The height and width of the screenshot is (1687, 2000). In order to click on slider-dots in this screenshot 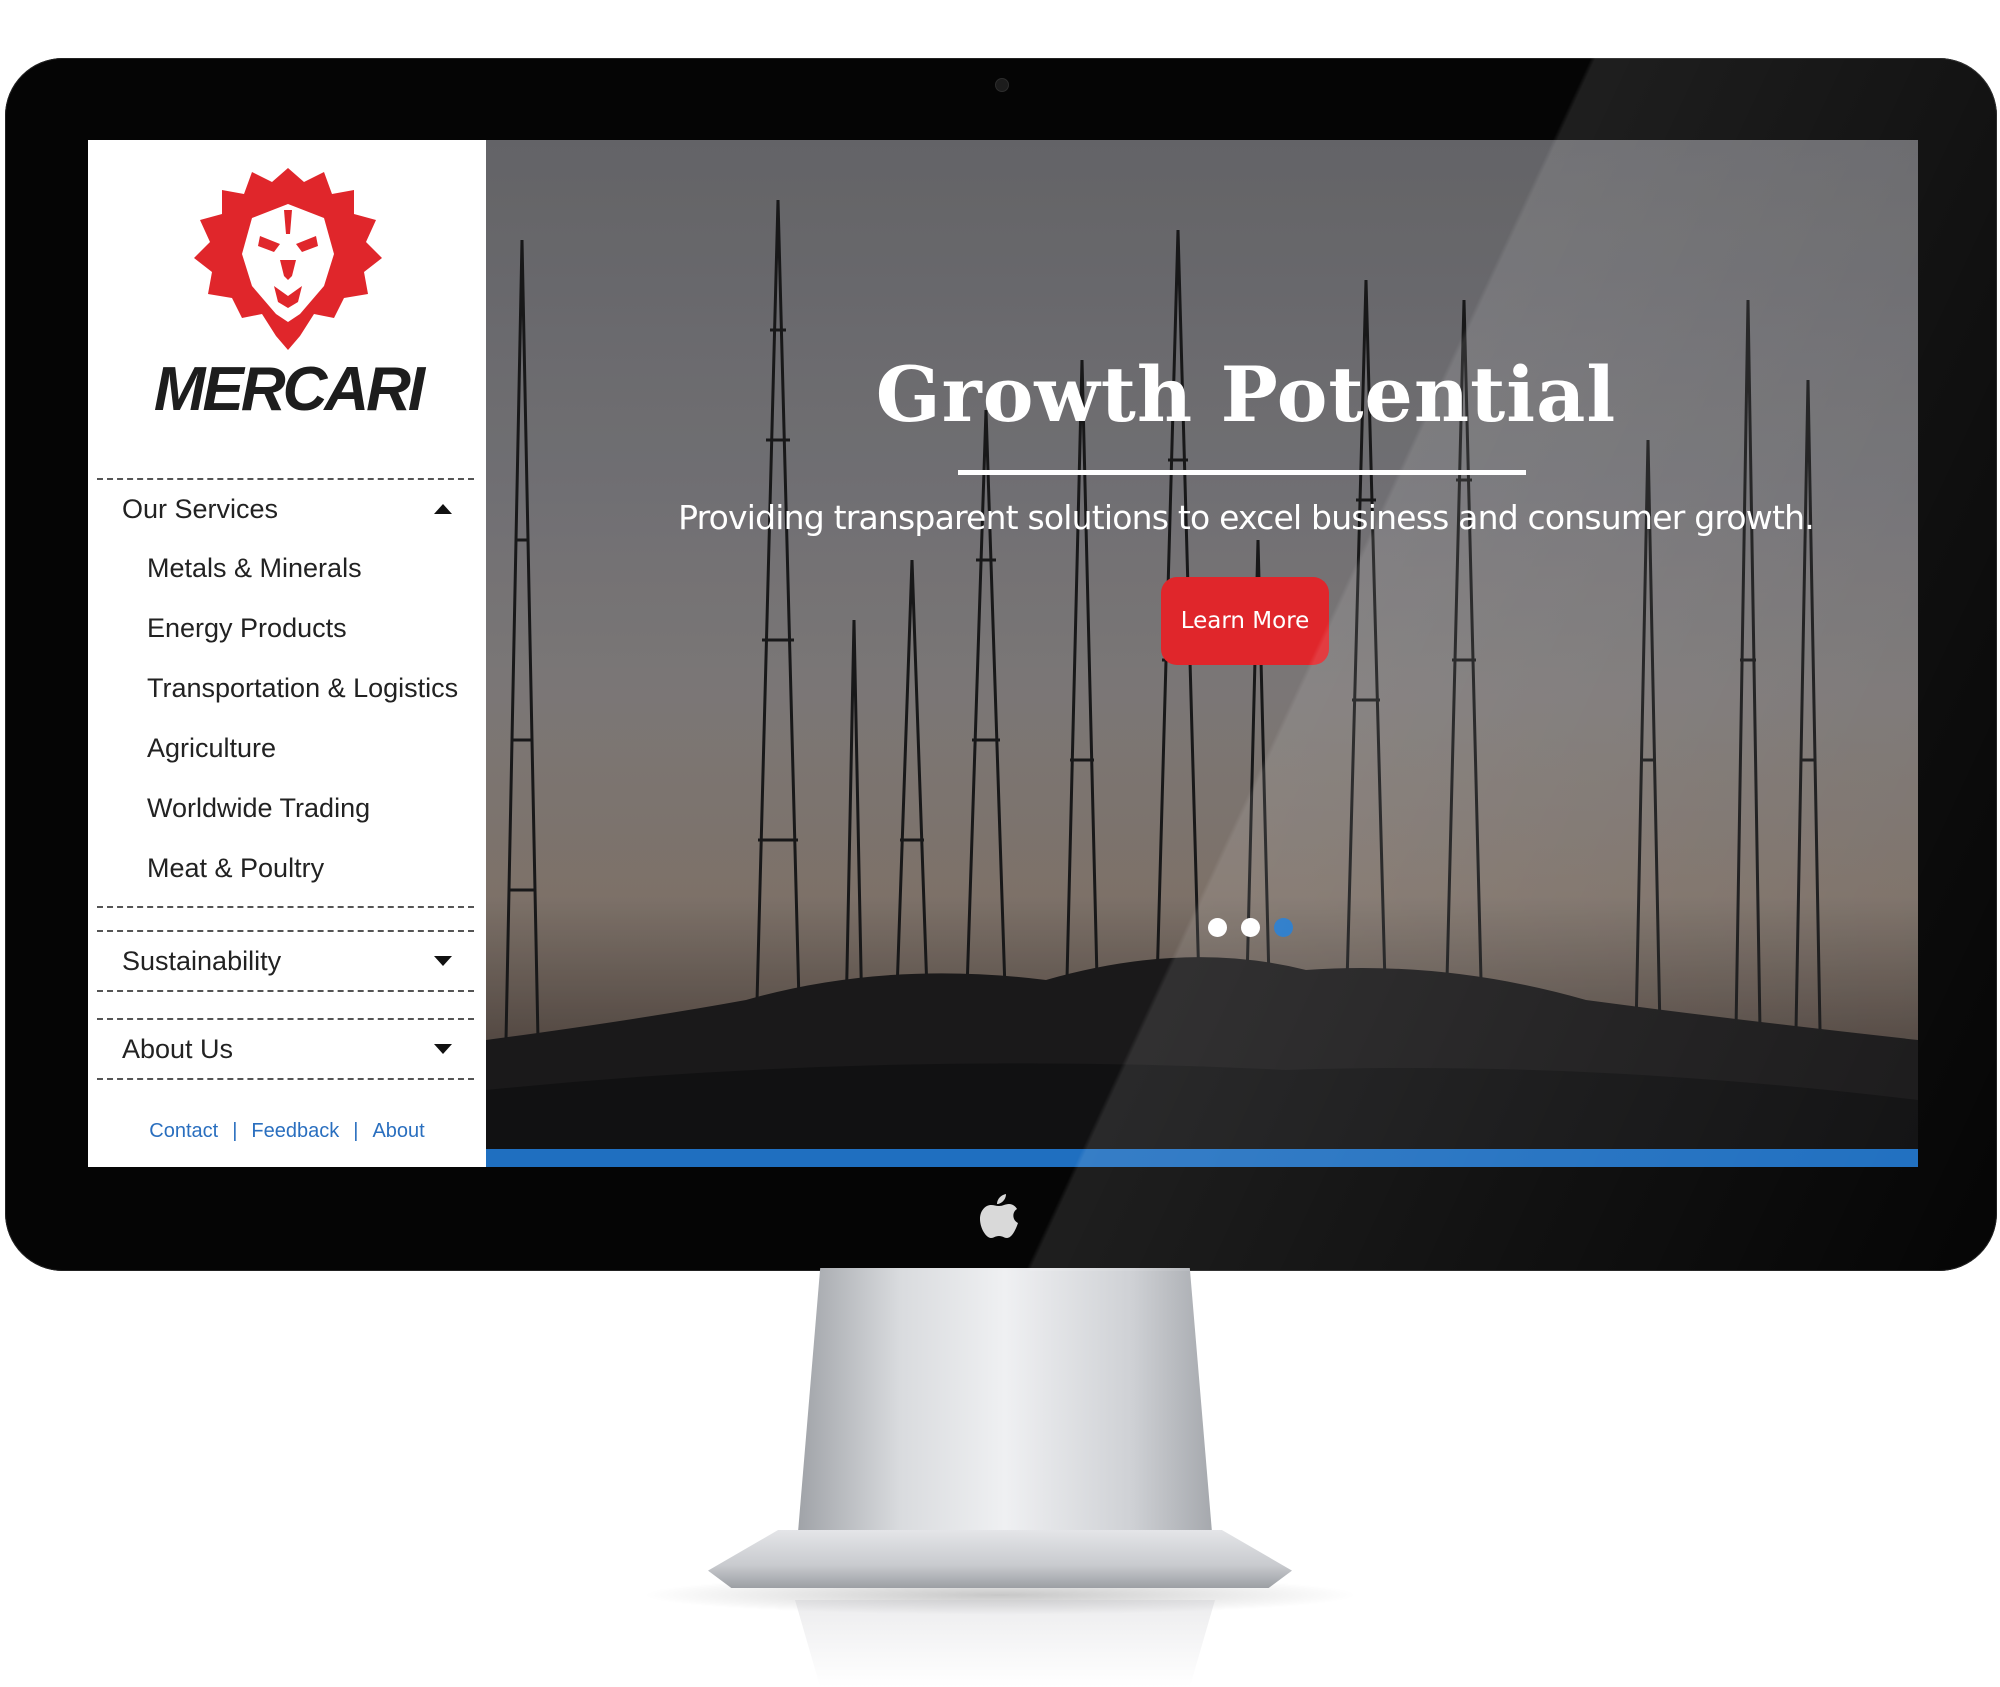, I will do `click(1250, 927)`.